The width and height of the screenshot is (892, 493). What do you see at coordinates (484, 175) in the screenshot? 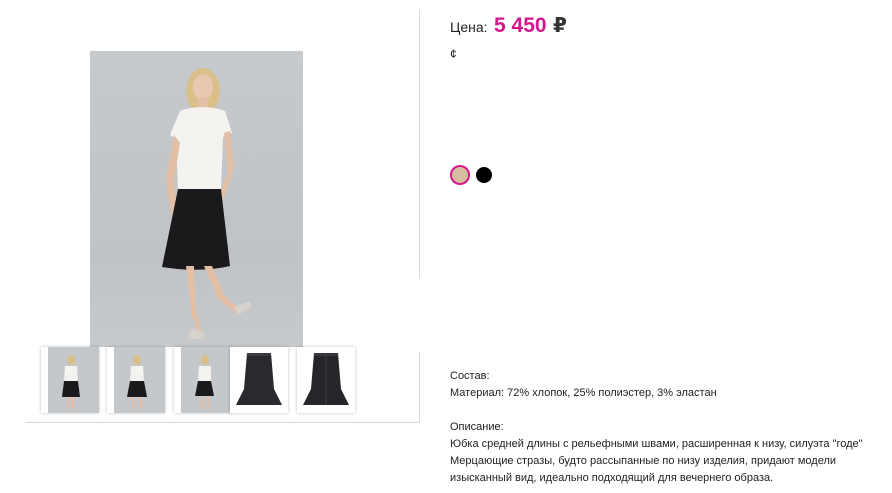
I see `swatch-black` at bounding box center [484, 175].